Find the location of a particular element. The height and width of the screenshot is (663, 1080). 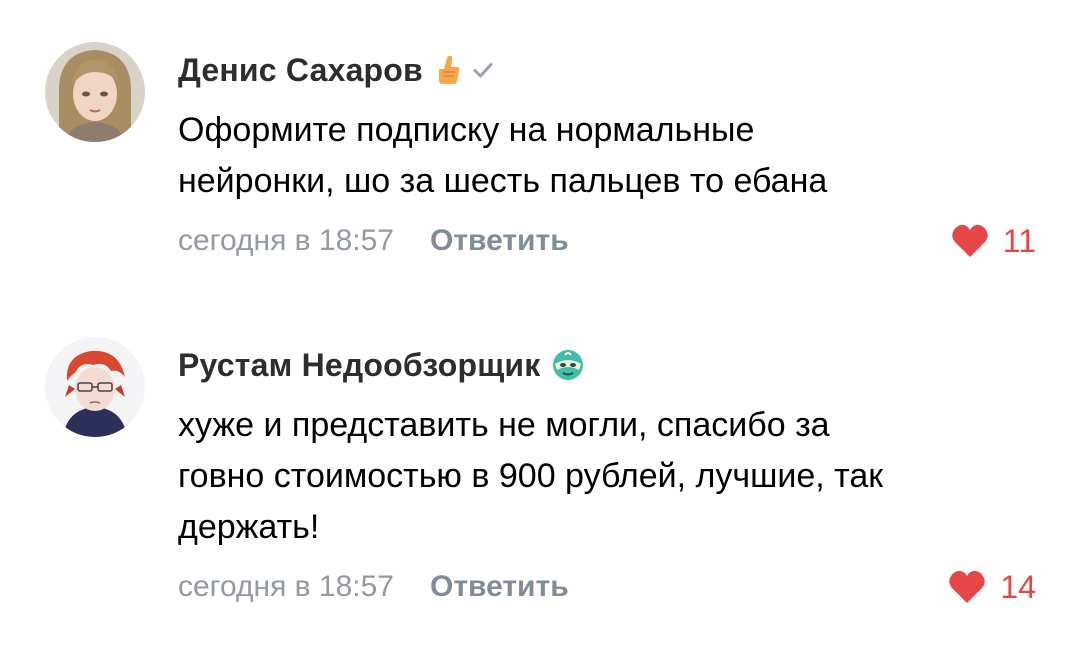

like-count: 14 is located at coordinates (1018, 586).